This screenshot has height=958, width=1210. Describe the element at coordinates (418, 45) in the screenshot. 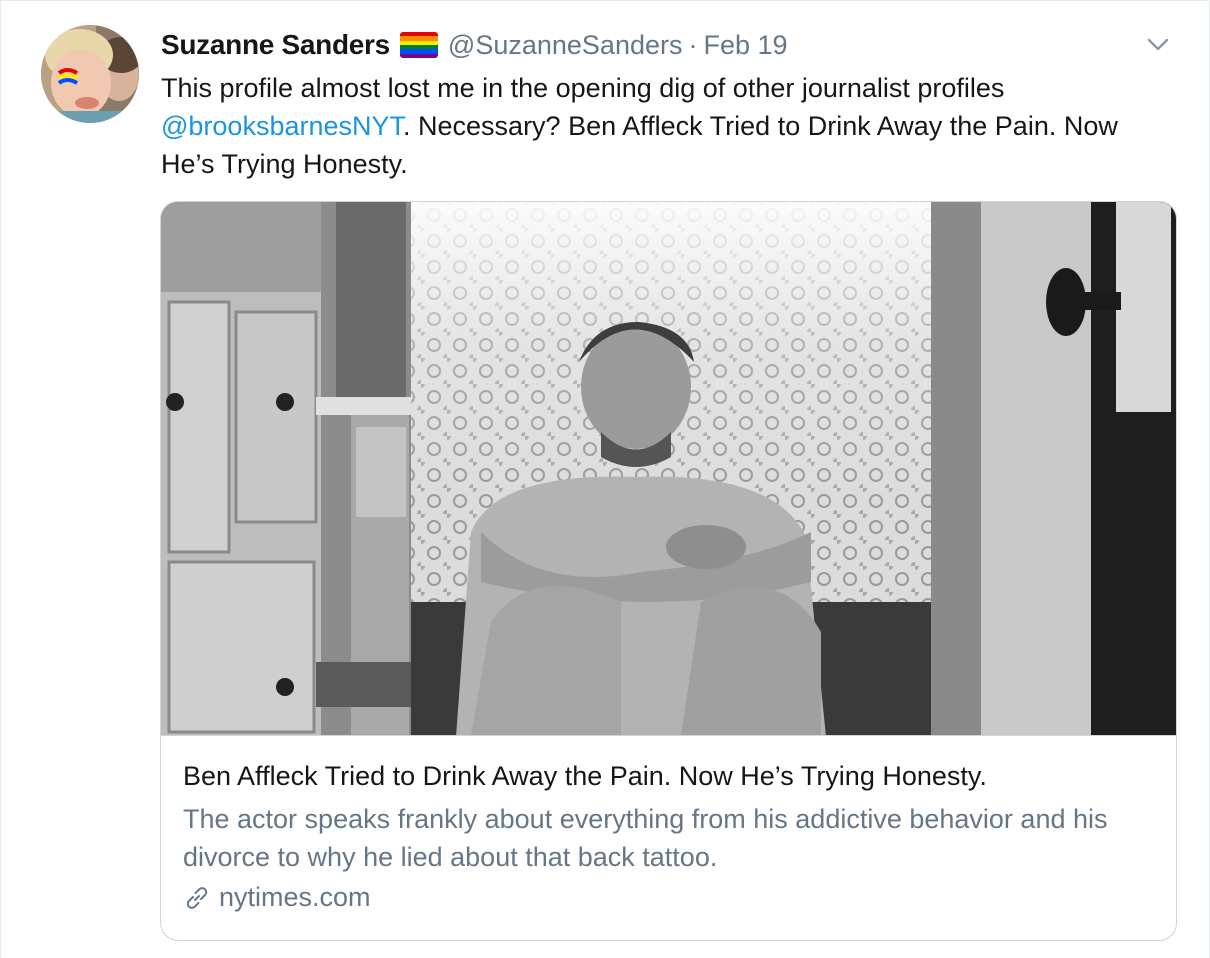

I see `rainbow-flag-icon` at that location.